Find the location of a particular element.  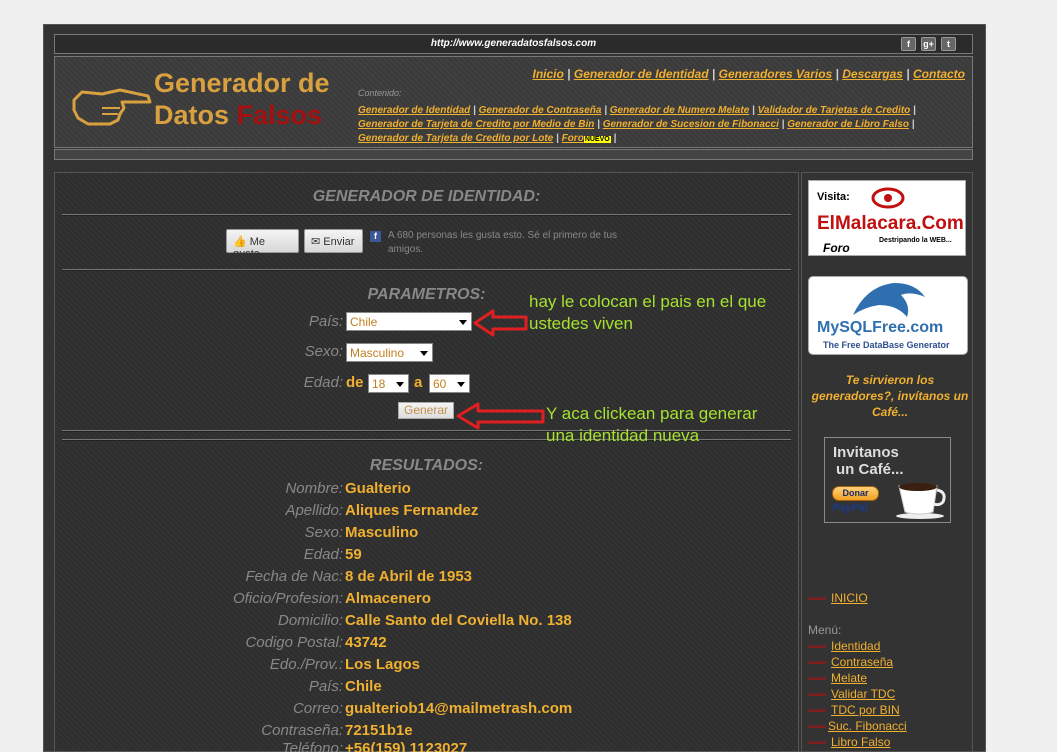

pais-value: Chile is located at coordinates (364, 322).